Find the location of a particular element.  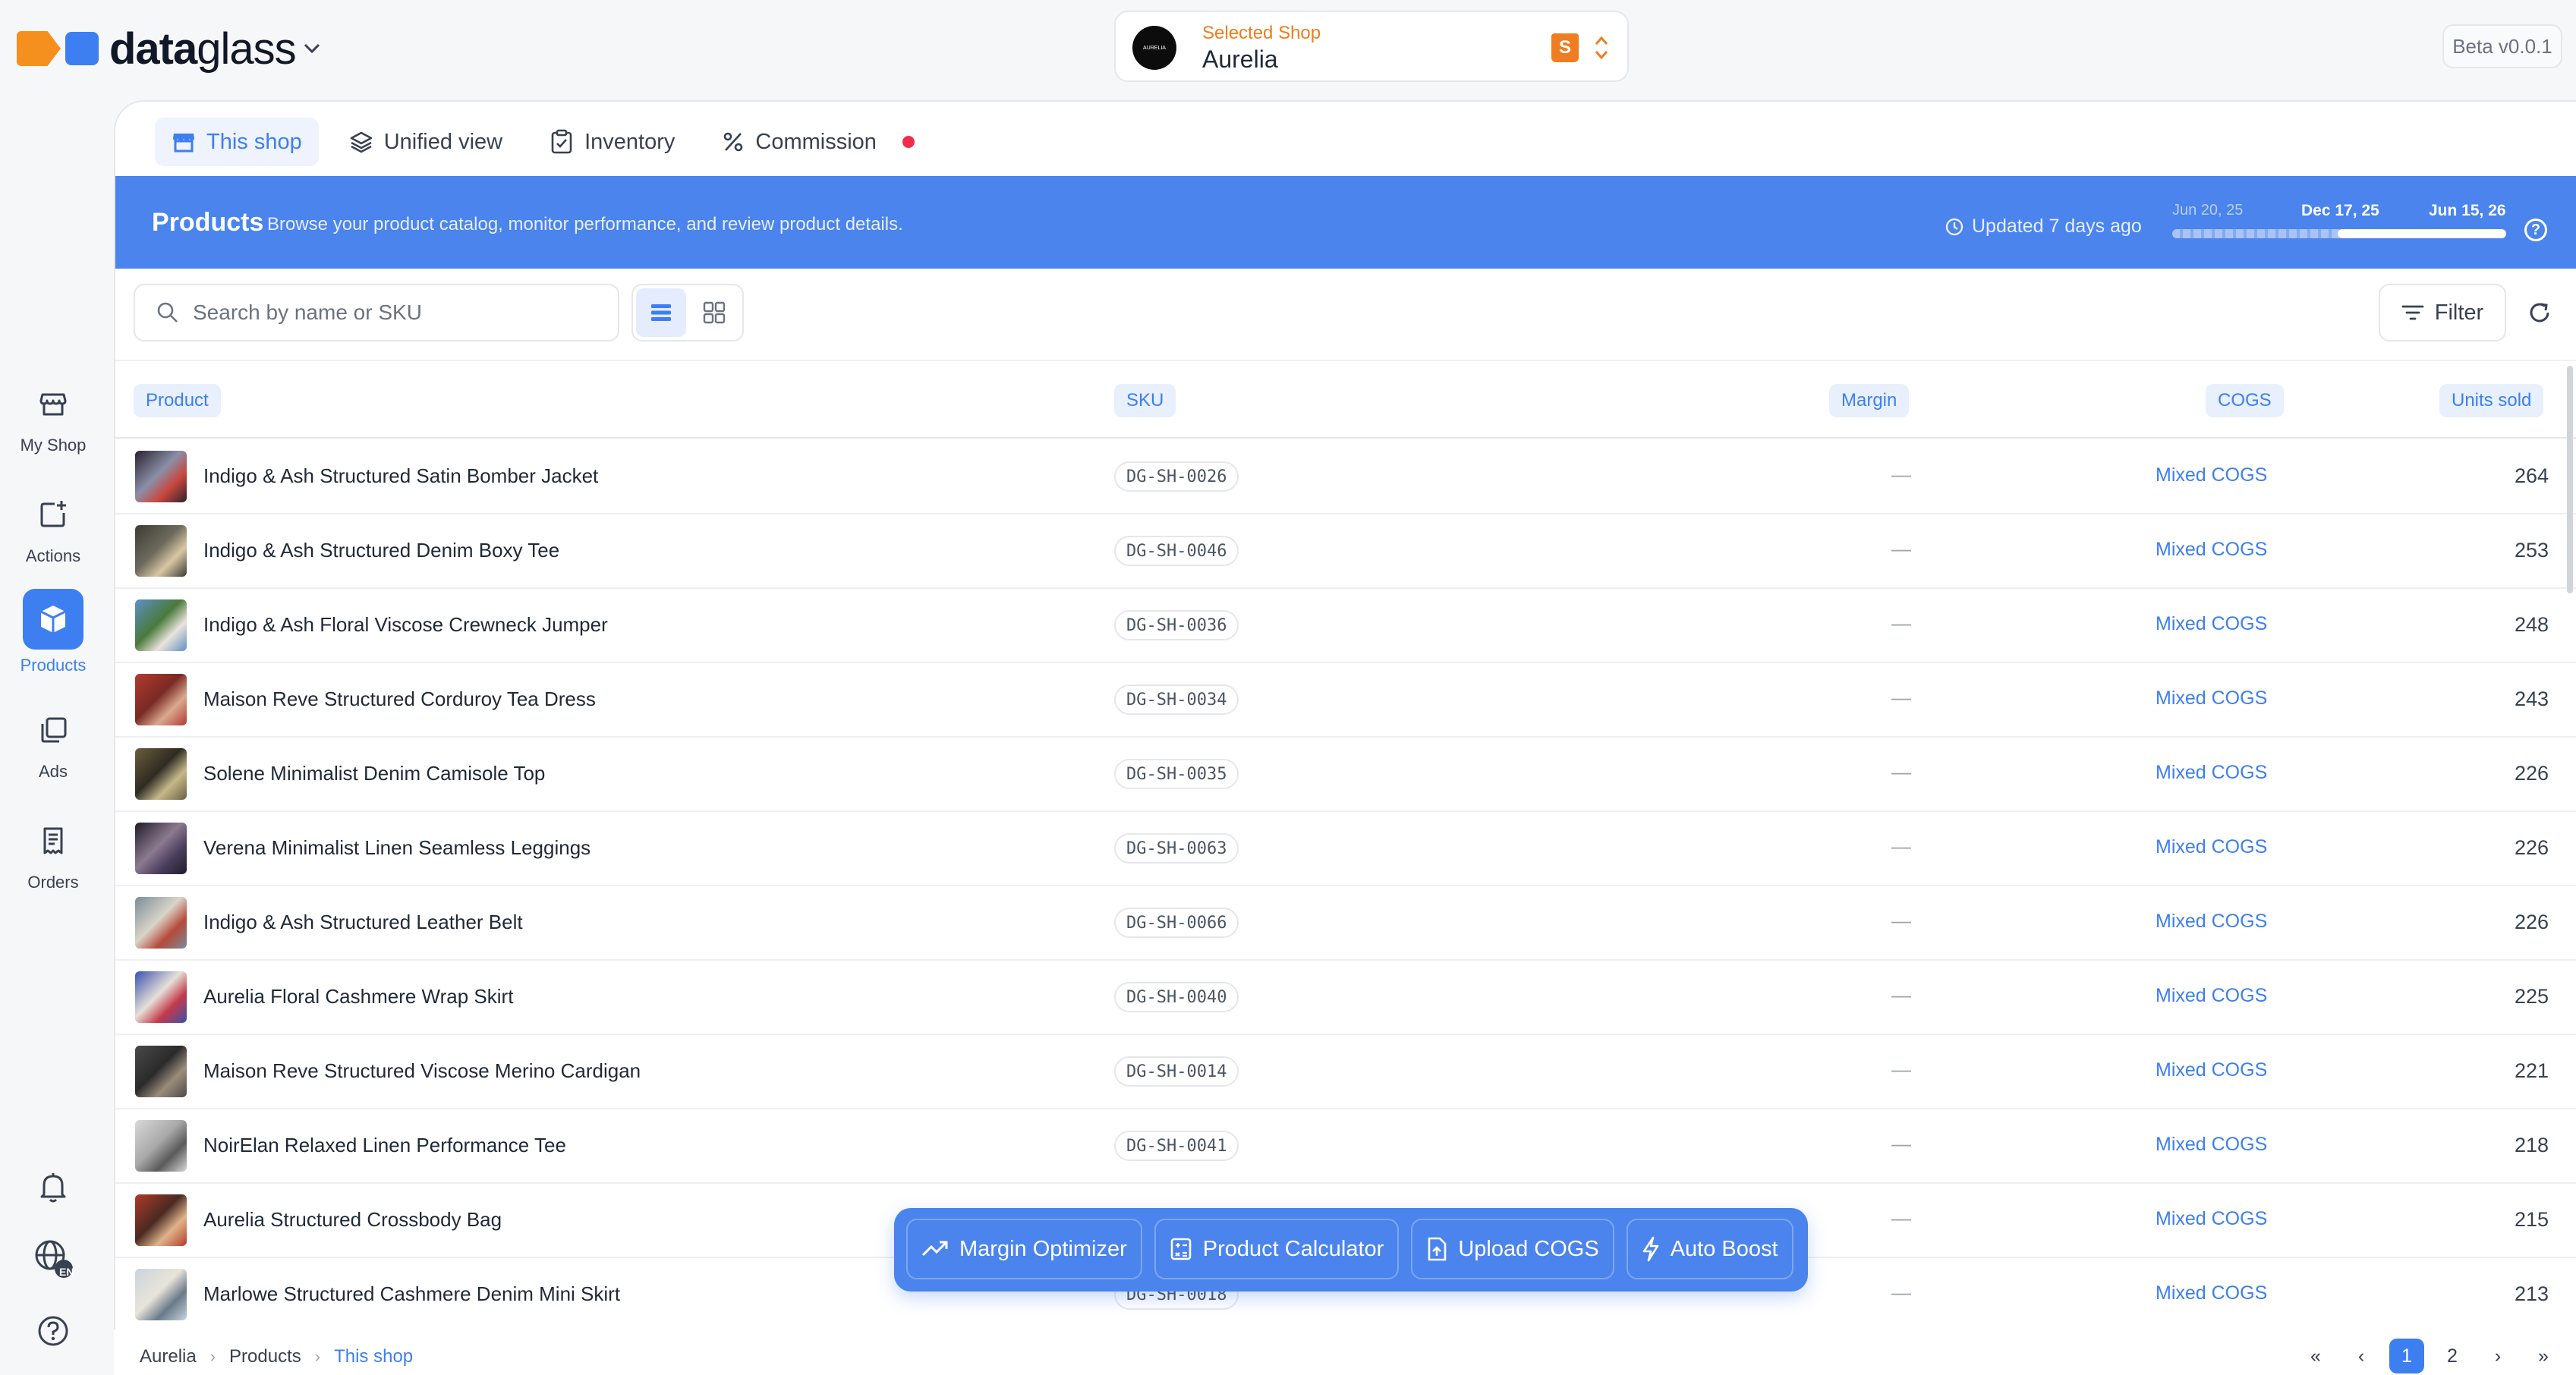

brand-logo: dataglass is located at coordinates (168, 48).